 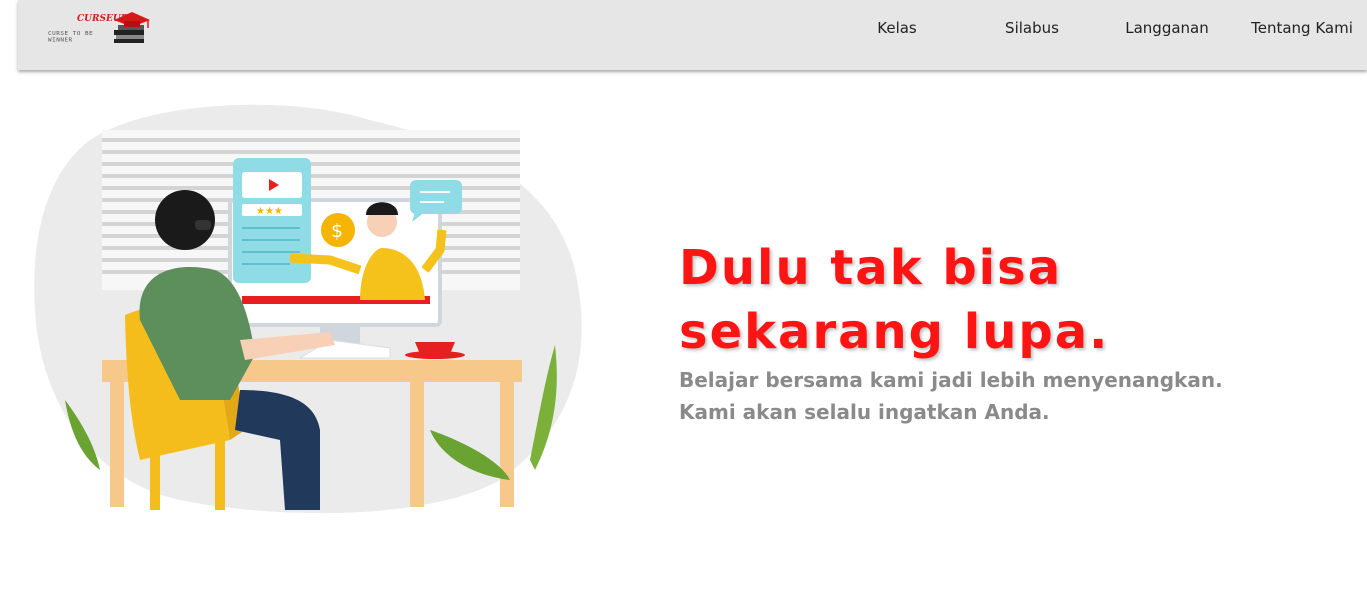 I want to click on graduation-books-icon, so click(x=132, y=27).